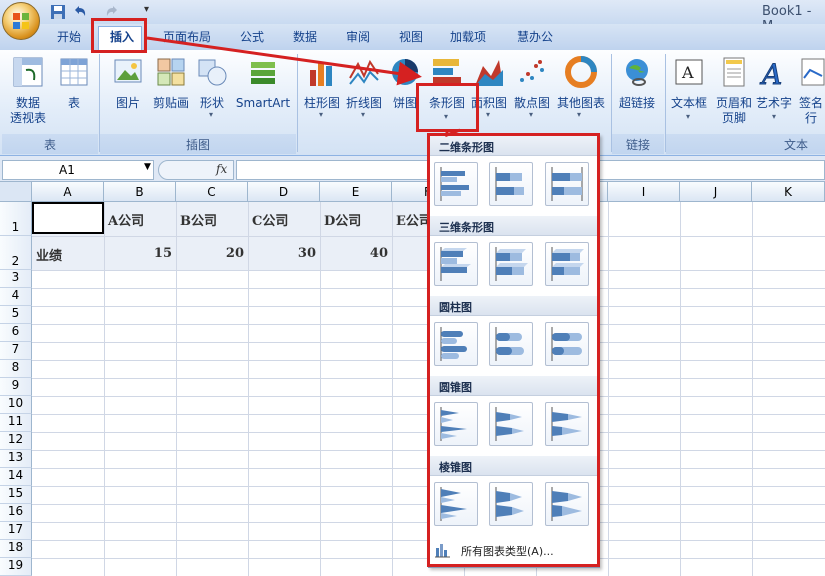  I want to click on office-logo-icon, so click(21, 21).